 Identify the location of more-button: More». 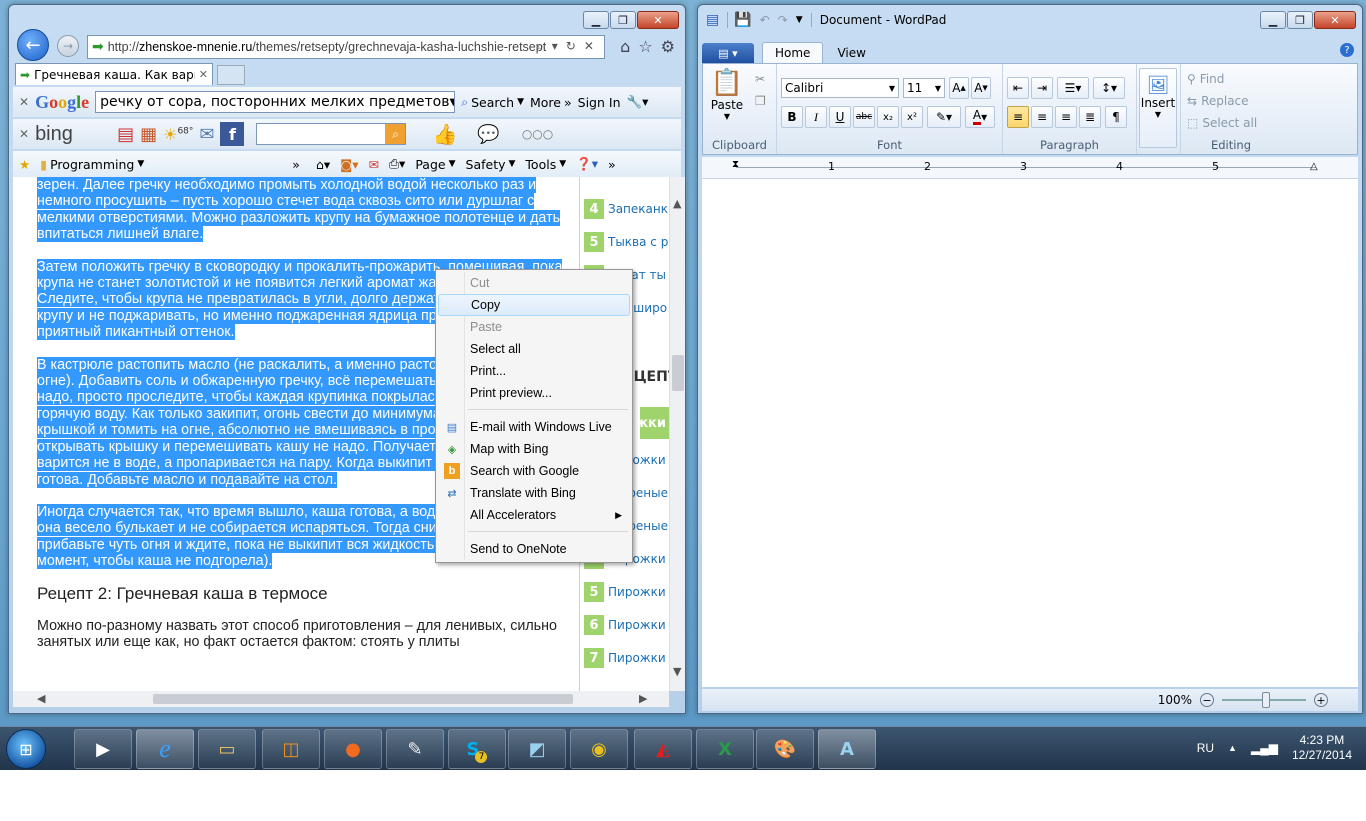
(551, 102).